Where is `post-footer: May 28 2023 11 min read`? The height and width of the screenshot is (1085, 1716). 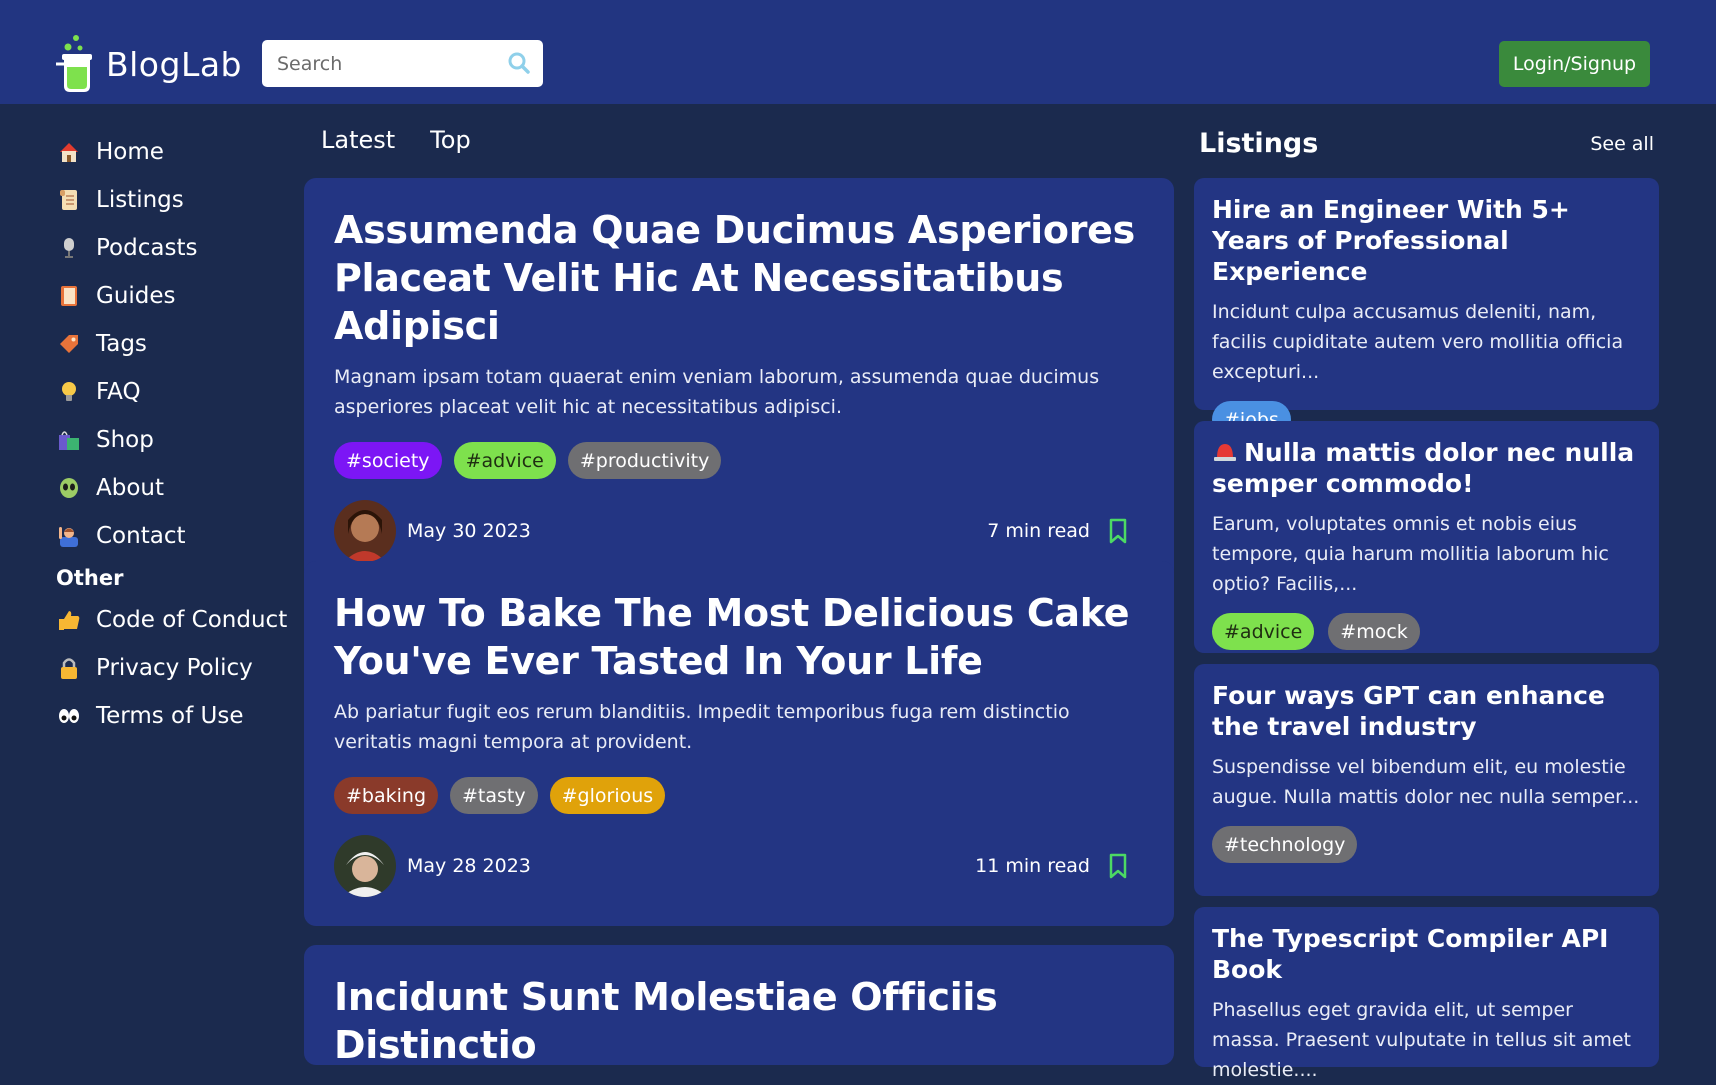
post-footer: May 28 2023 11 min read is located at coordinates (739, 866).